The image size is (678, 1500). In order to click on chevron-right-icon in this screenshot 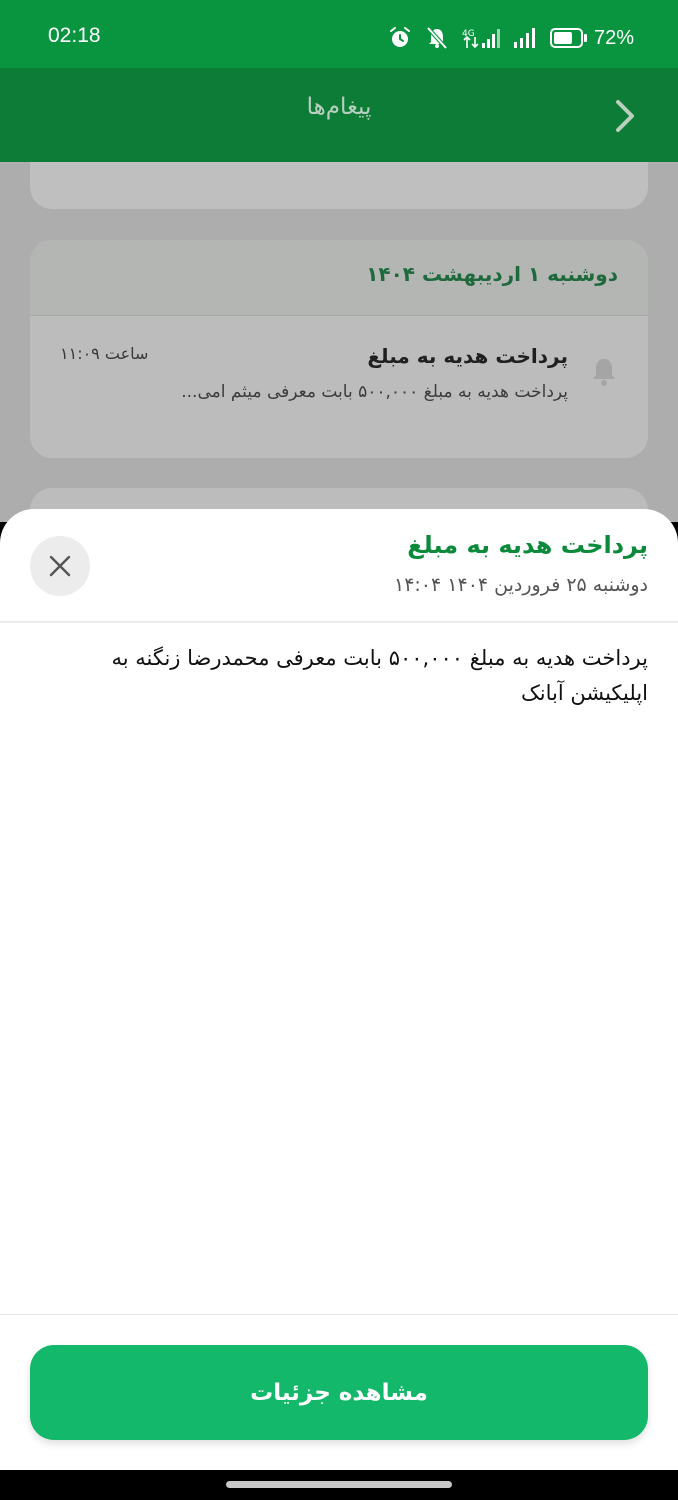, I will do `click(624, 116)`.